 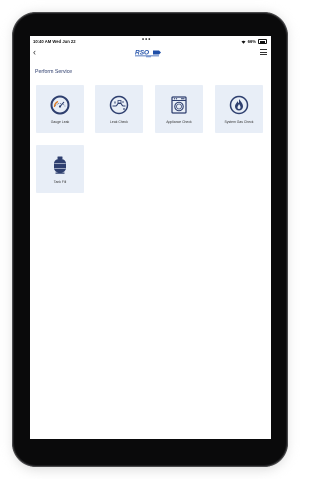 What do you see at coordinates (146, 40) in the screenshot?
I see `multitask-dots: •••` at bounding box center [146, 40].